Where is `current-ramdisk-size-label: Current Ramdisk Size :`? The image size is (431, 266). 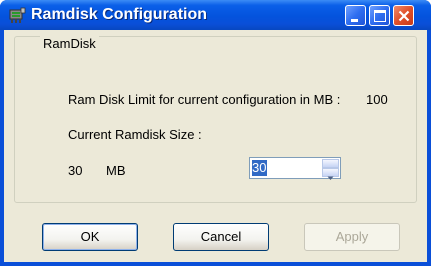 current-ramdisk-size-label: Current Ramdisk Size : is located at coordinates (135, 134).